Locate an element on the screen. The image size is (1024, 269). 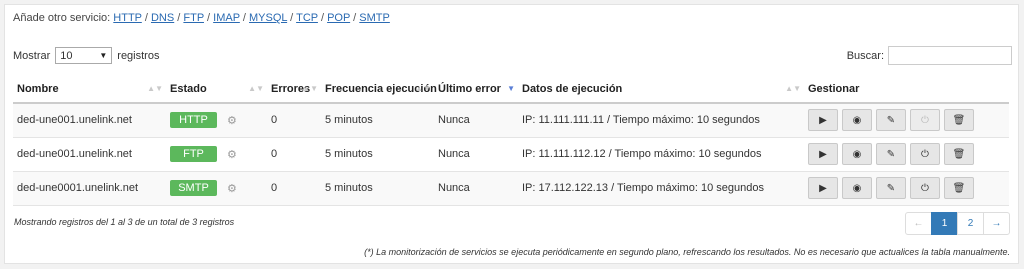
pagination: ← 1 2 → is located at coordinates (957, 223).